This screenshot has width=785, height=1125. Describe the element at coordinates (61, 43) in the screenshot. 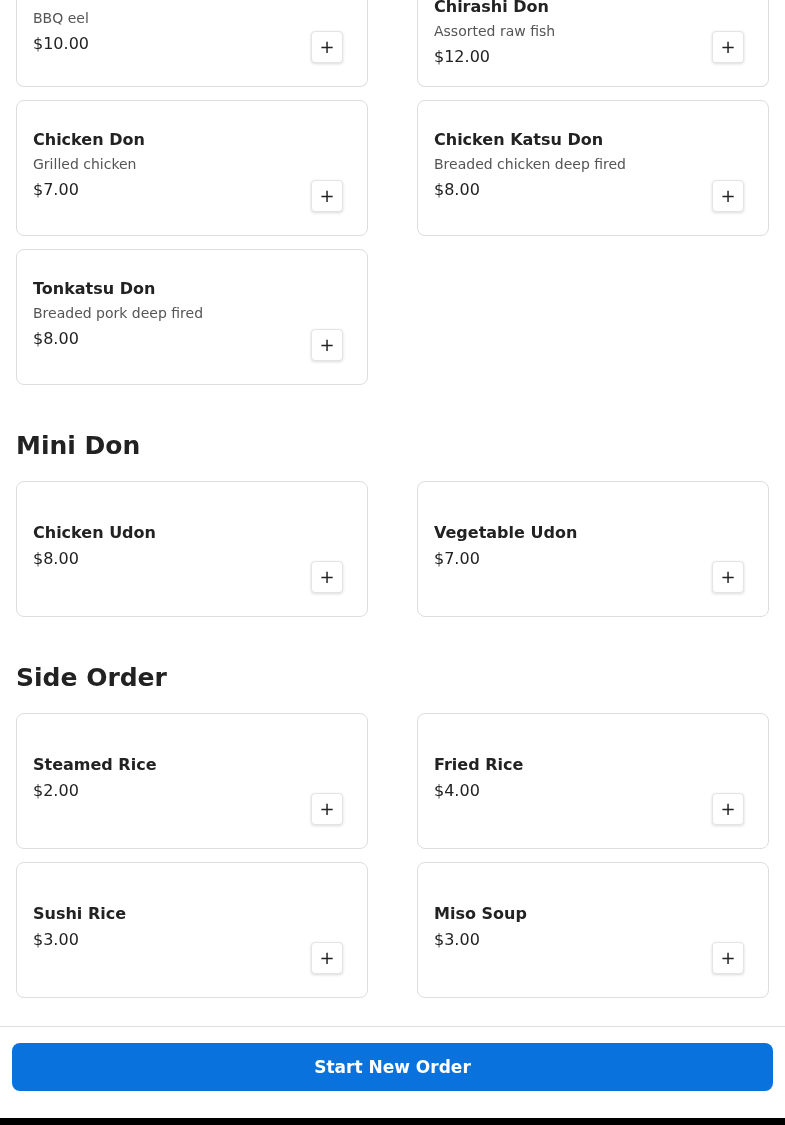

I see `item-price: $10.00` at that location.